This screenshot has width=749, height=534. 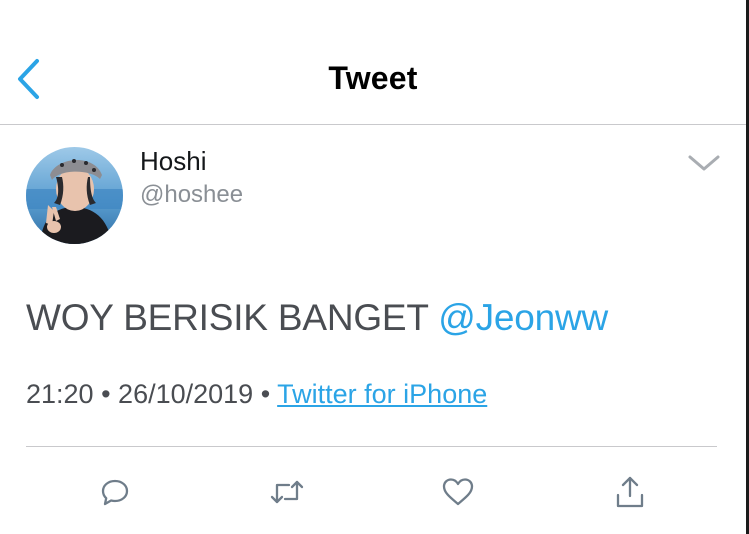 I want to click on avatar, so click(x=74, y=195).